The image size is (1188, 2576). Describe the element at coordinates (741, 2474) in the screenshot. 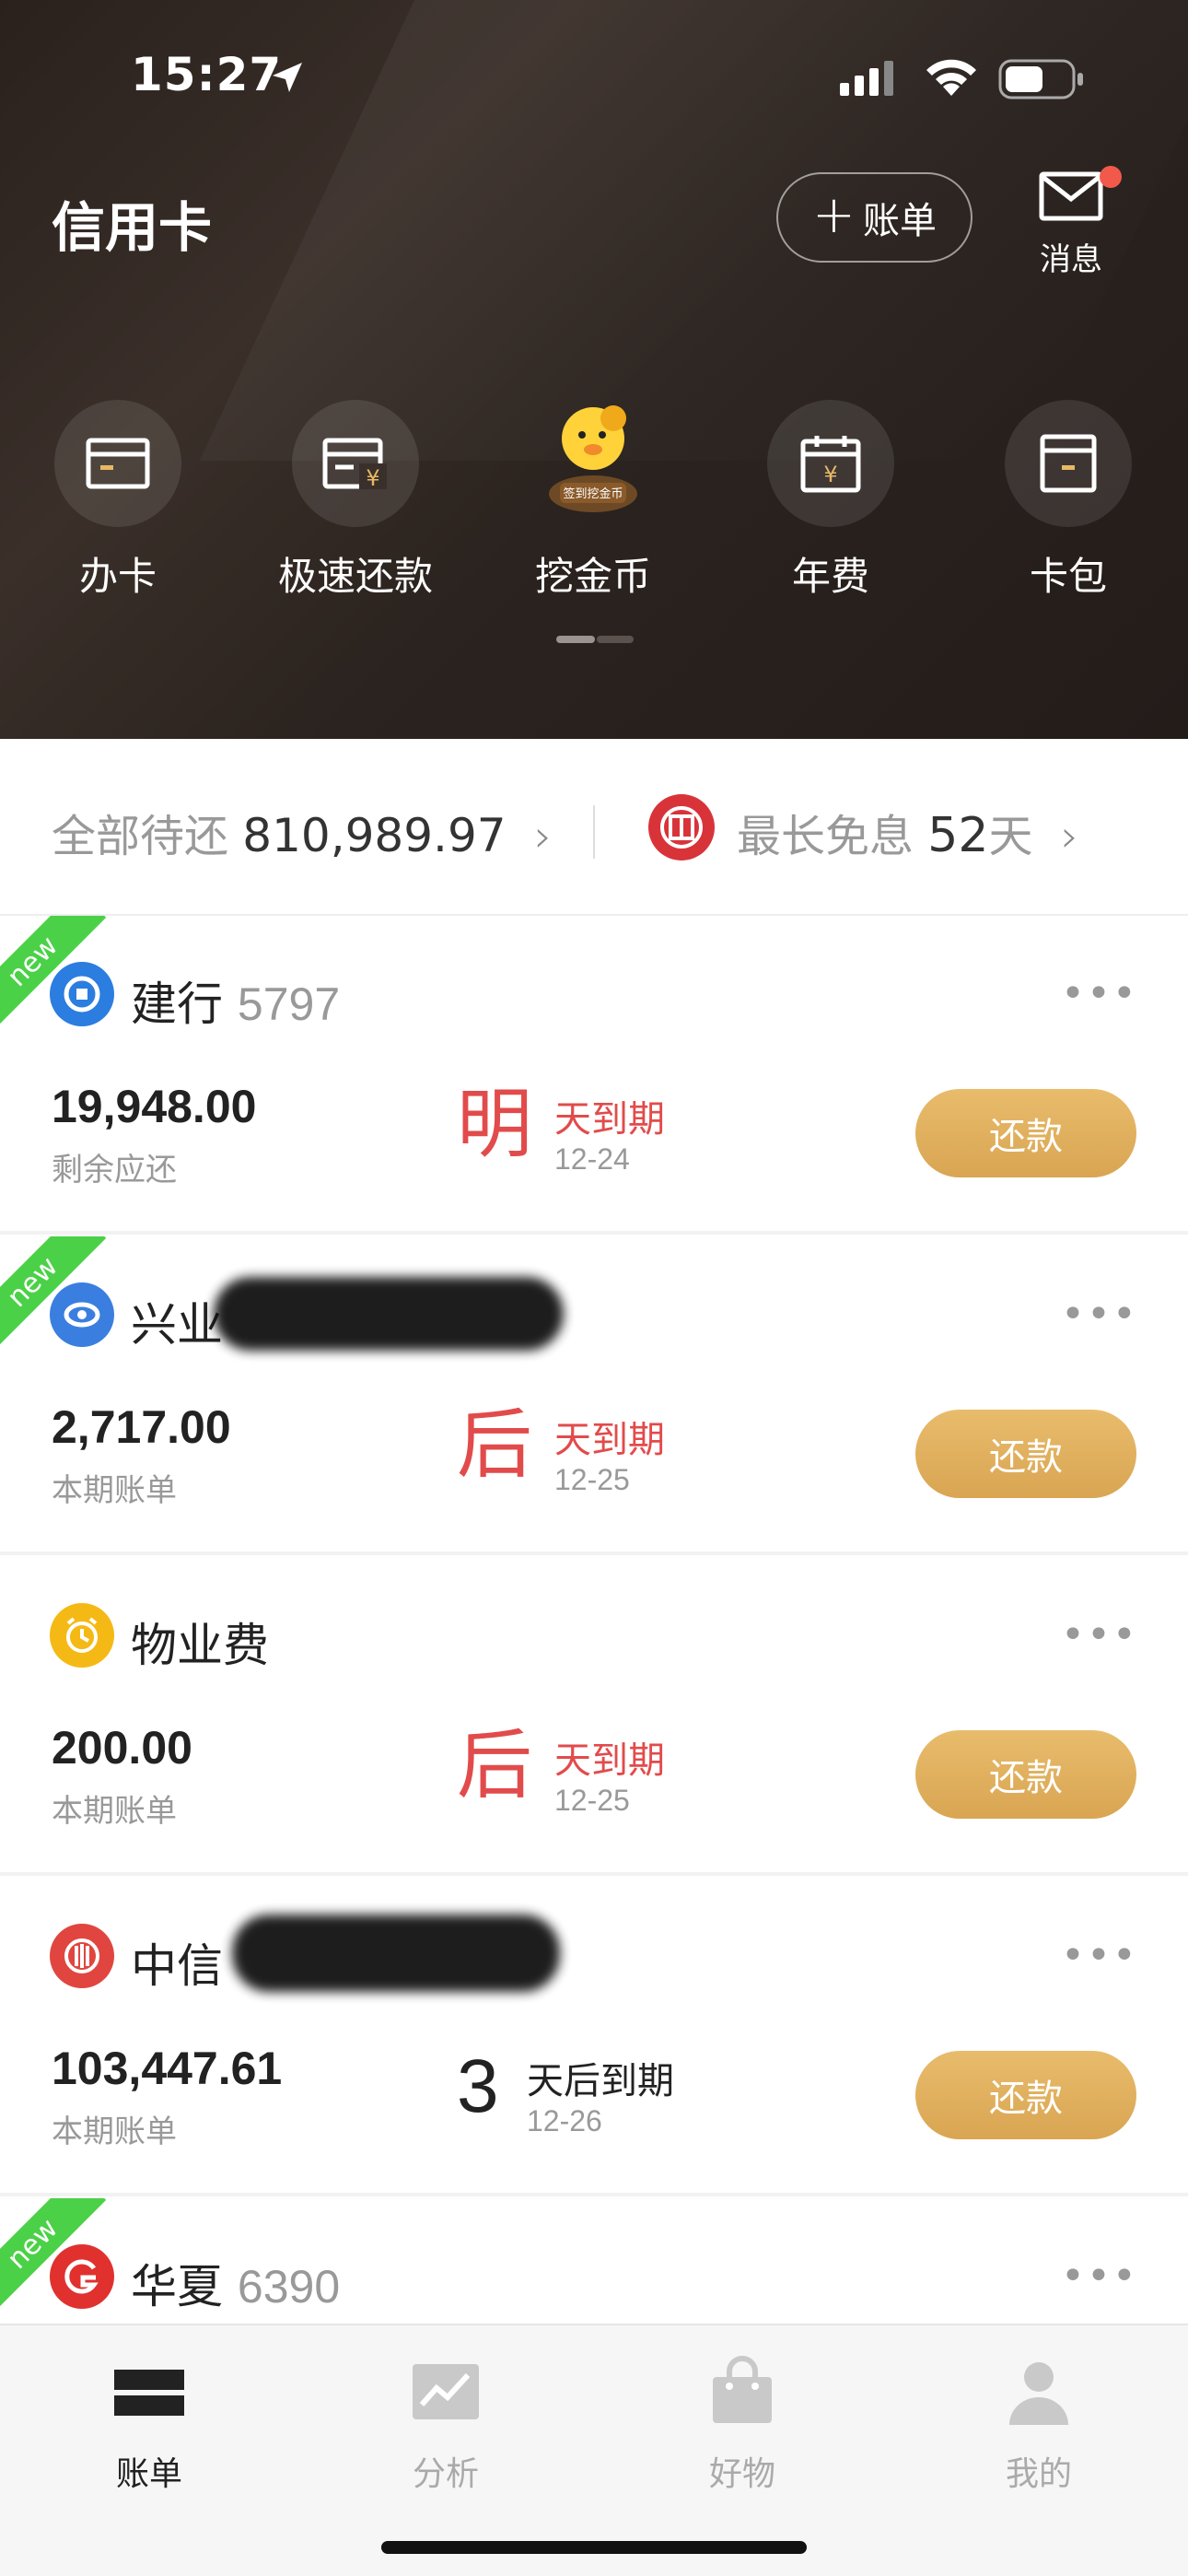

I see `tab-label: 好物` at that location.